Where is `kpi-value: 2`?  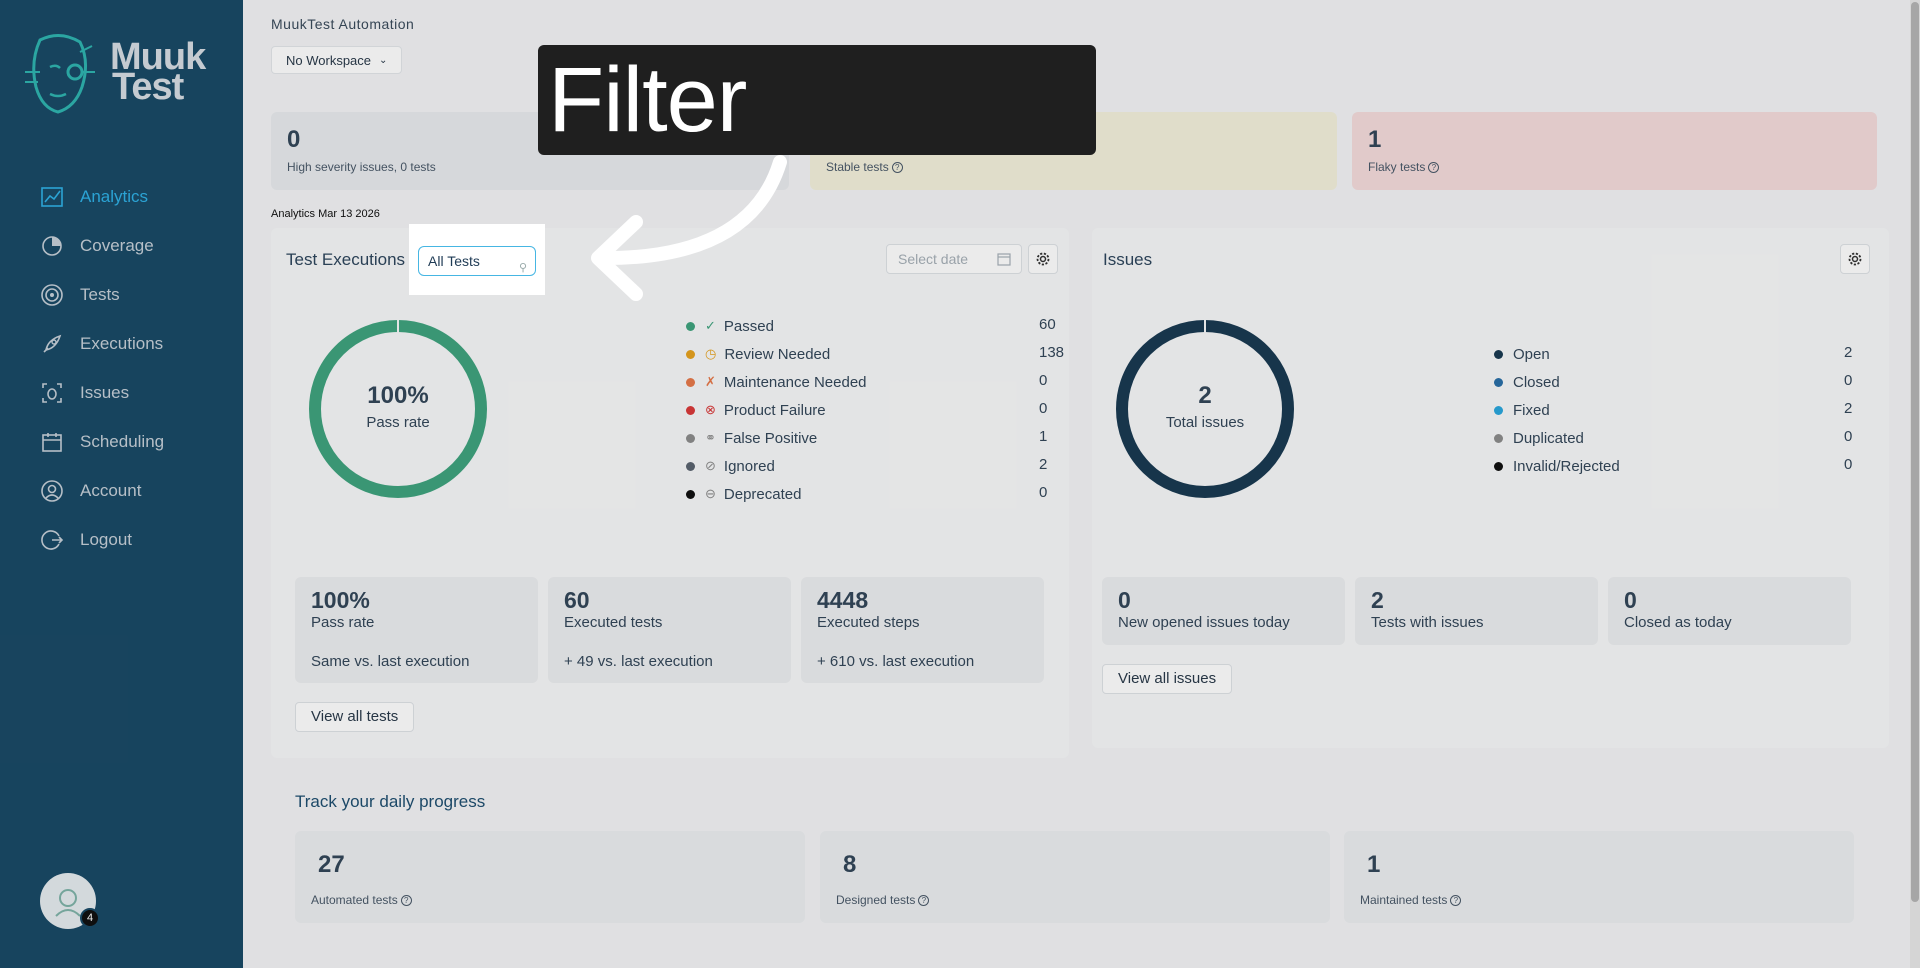 kpi-value: 2 is located at coordinates (1377, 600).